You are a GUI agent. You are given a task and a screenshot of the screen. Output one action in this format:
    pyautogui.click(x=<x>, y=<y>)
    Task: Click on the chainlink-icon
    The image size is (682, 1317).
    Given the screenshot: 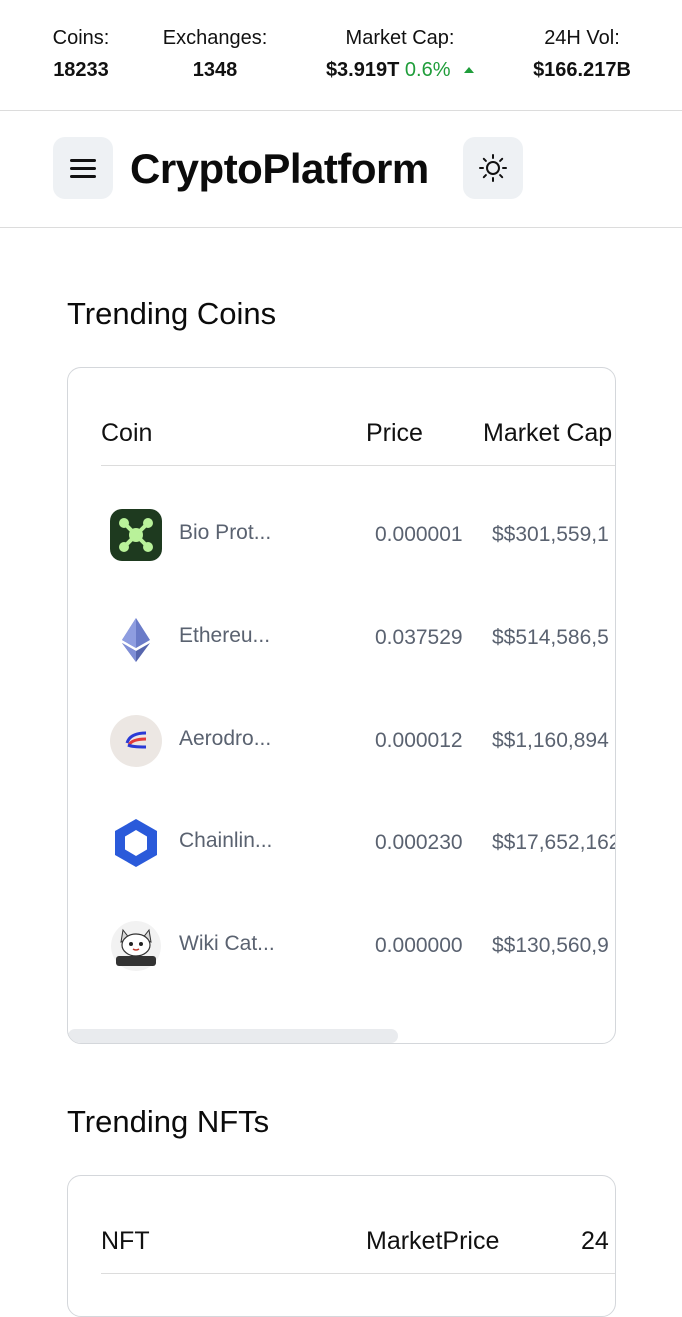 What is the action you would take?
    pyautogui.click(x=136, y=843)
    